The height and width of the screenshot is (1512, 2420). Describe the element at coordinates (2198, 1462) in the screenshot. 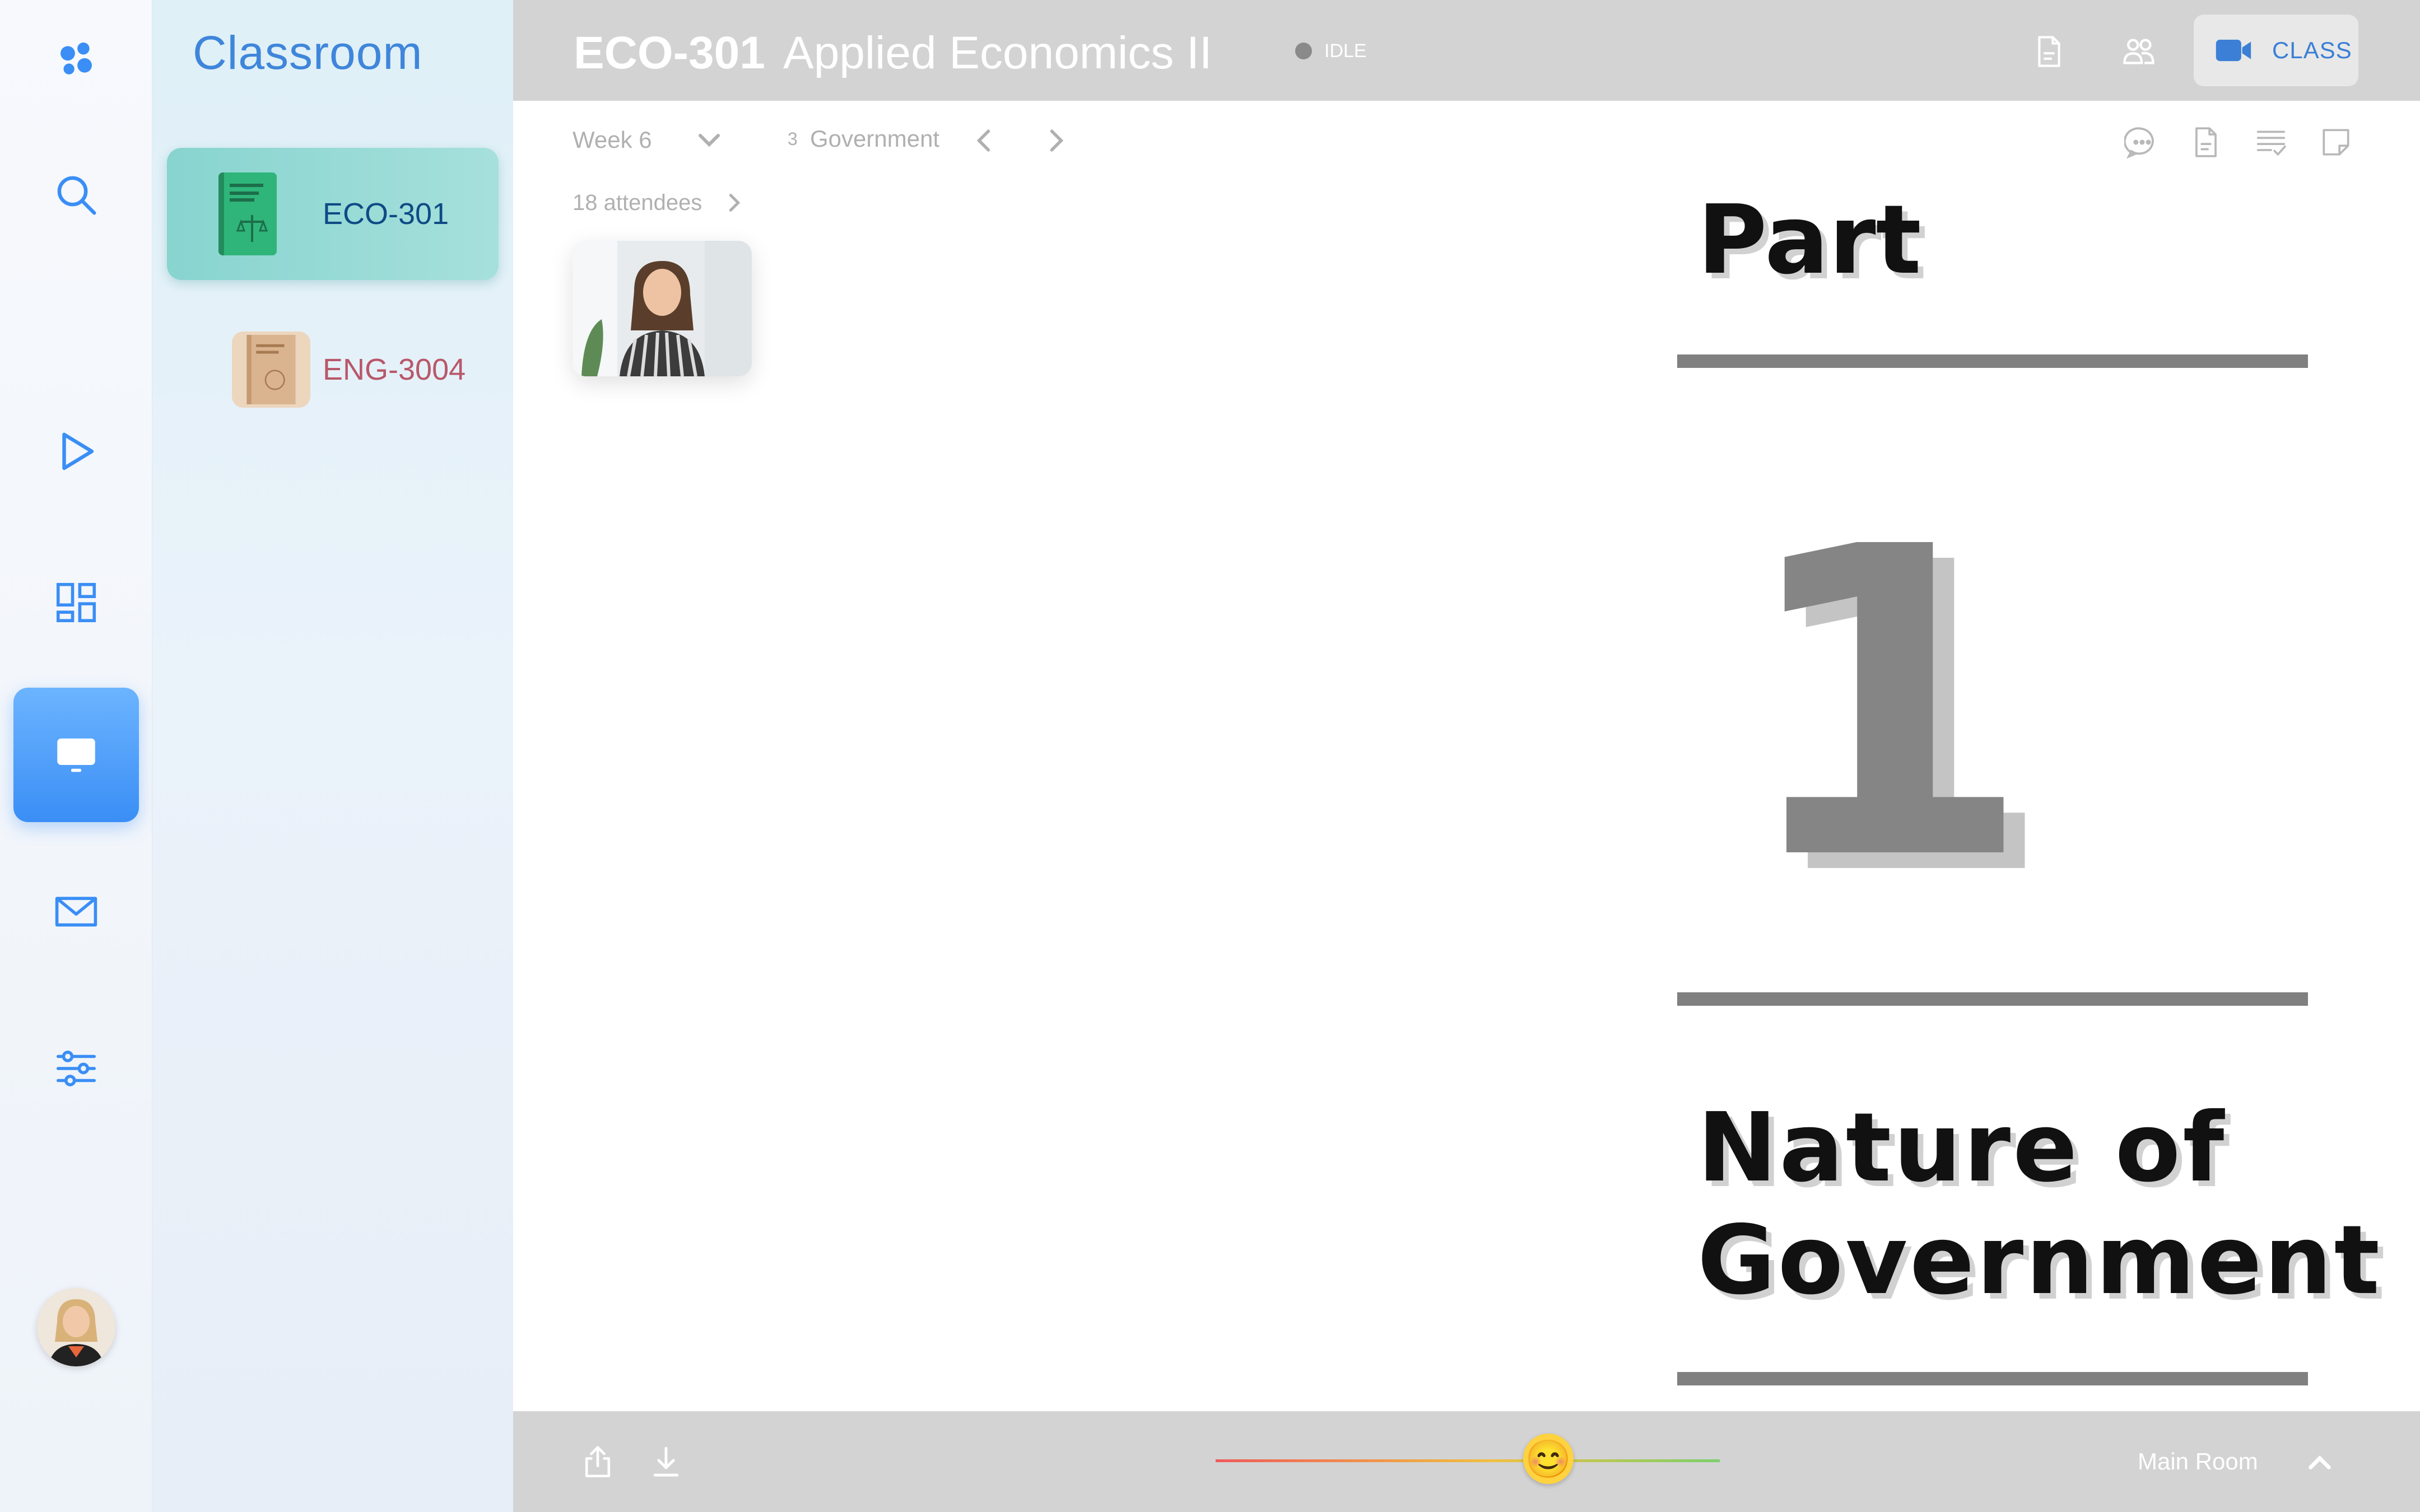

I see `room-label: Main Room` at that location.